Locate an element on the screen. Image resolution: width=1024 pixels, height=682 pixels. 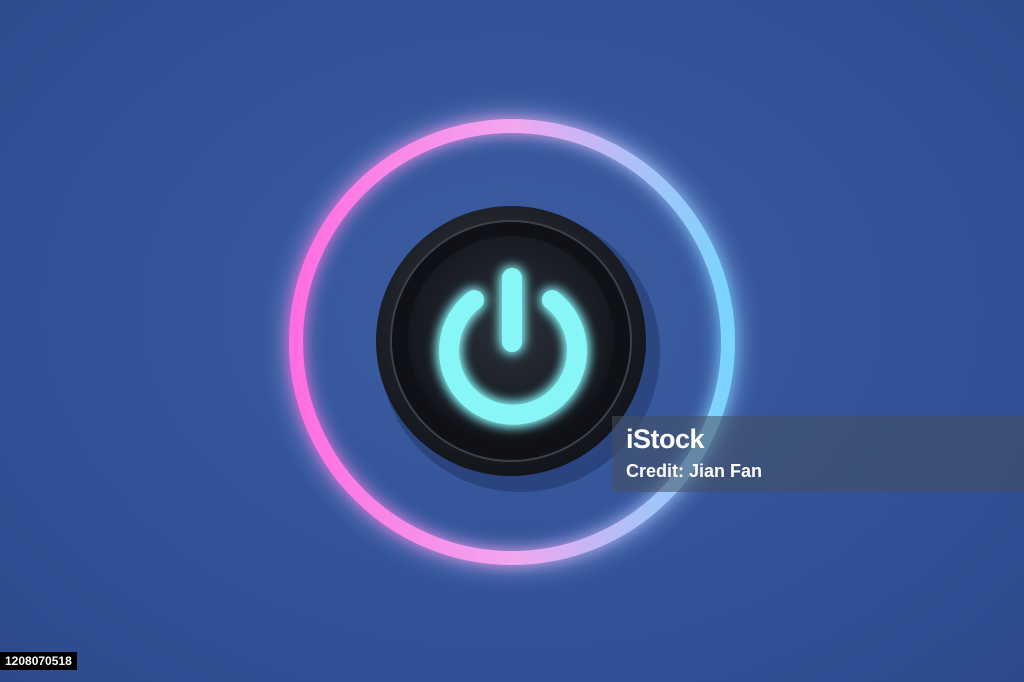
watermark-logo: iStock is located at coordinates (665, 439).